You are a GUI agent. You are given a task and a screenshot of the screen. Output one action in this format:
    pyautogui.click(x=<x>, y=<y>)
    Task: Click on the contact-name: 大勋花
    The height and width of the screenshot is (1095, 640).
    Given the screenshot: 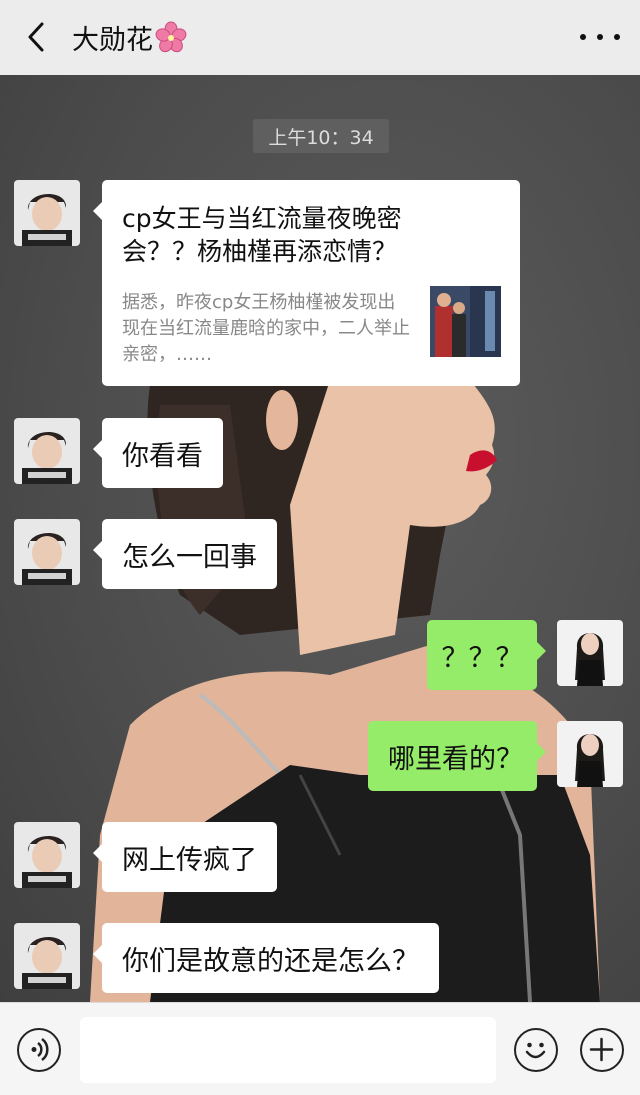 What is the action you would take?
    pyautogui.click(x=112, y=40)
    